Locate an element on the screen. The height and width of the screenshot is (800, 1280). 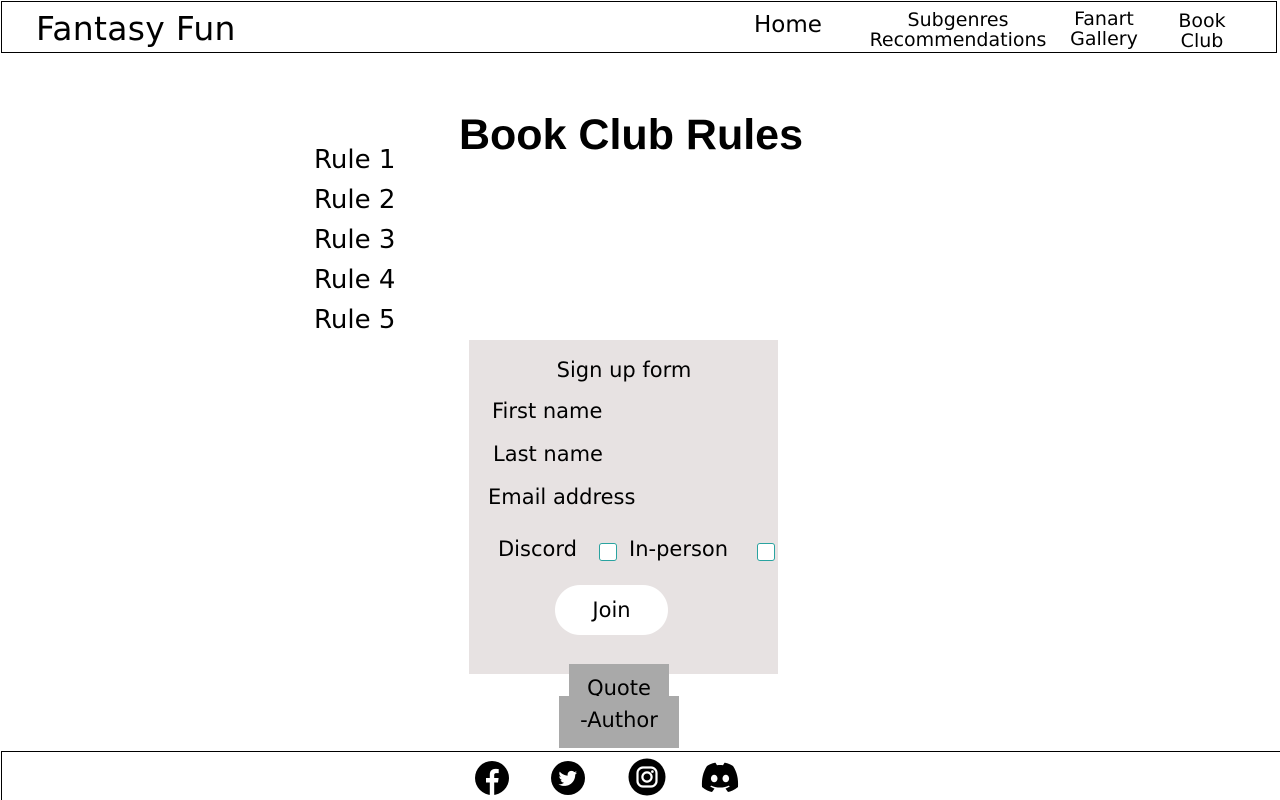
site-logo: Fantasy Fun is located at coordinates (136, 28).